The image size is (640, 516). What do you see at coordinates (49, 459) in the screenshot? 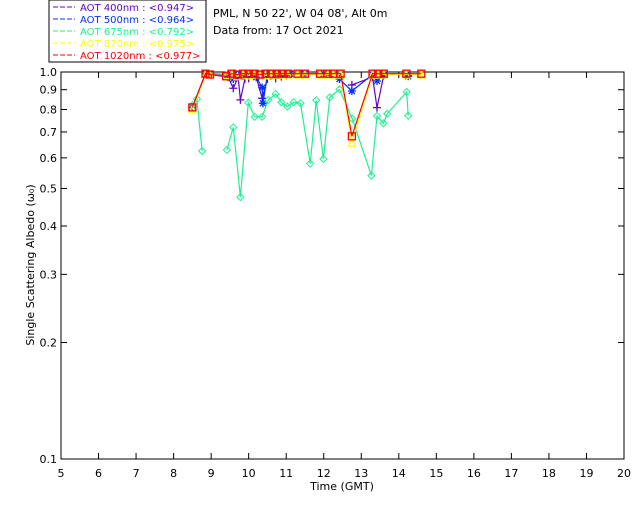
I see `y-tick-label: 0.1` at bounding box center [49, 459].